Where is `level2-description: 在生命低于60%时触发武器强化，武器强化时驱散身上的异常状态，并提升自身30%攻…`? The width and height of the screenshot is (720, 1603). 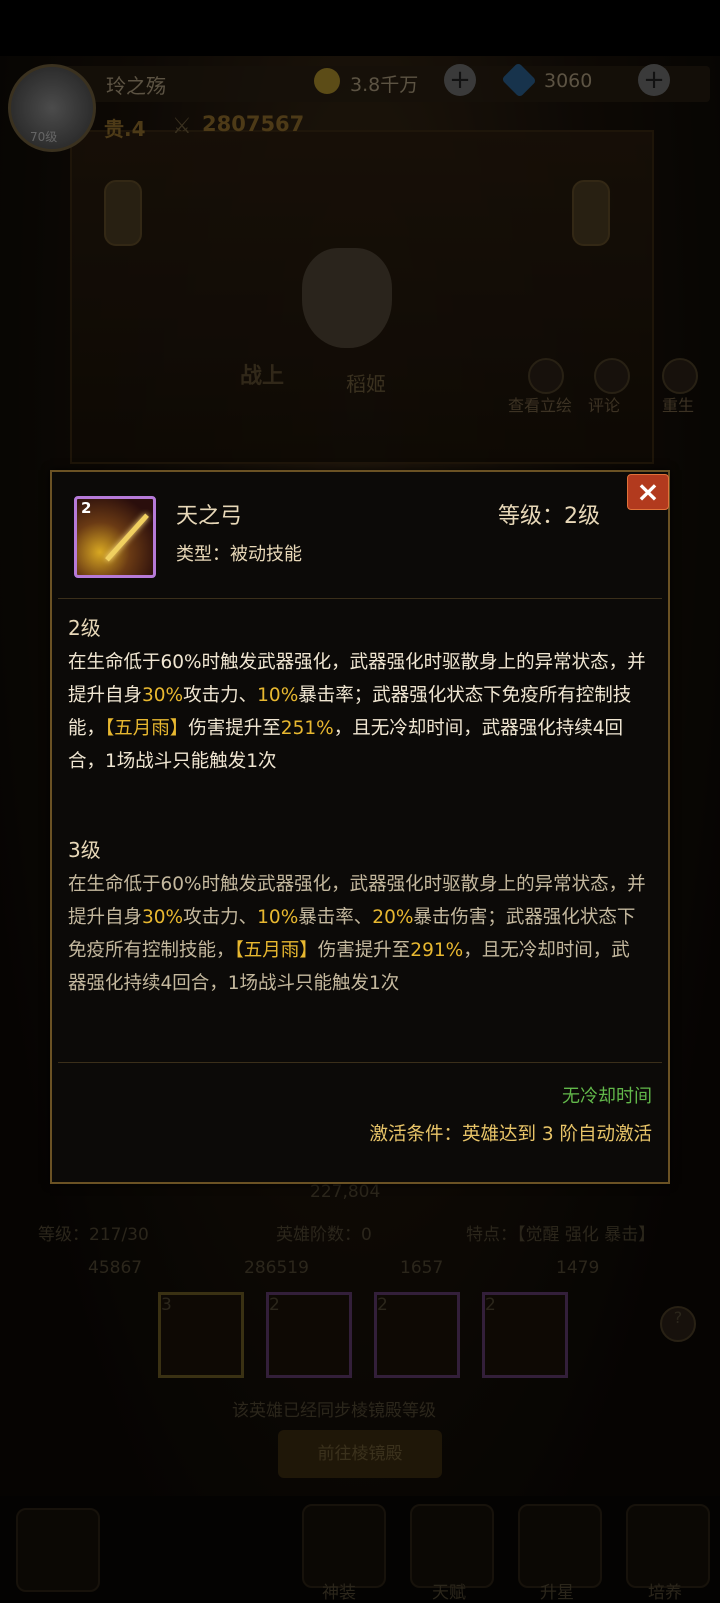
level2-description: 在生命低于60%时触发武器强化，武器强化时驱散身上的异常状态，并提升自身30%攻… is located at coordinates (358, 712).